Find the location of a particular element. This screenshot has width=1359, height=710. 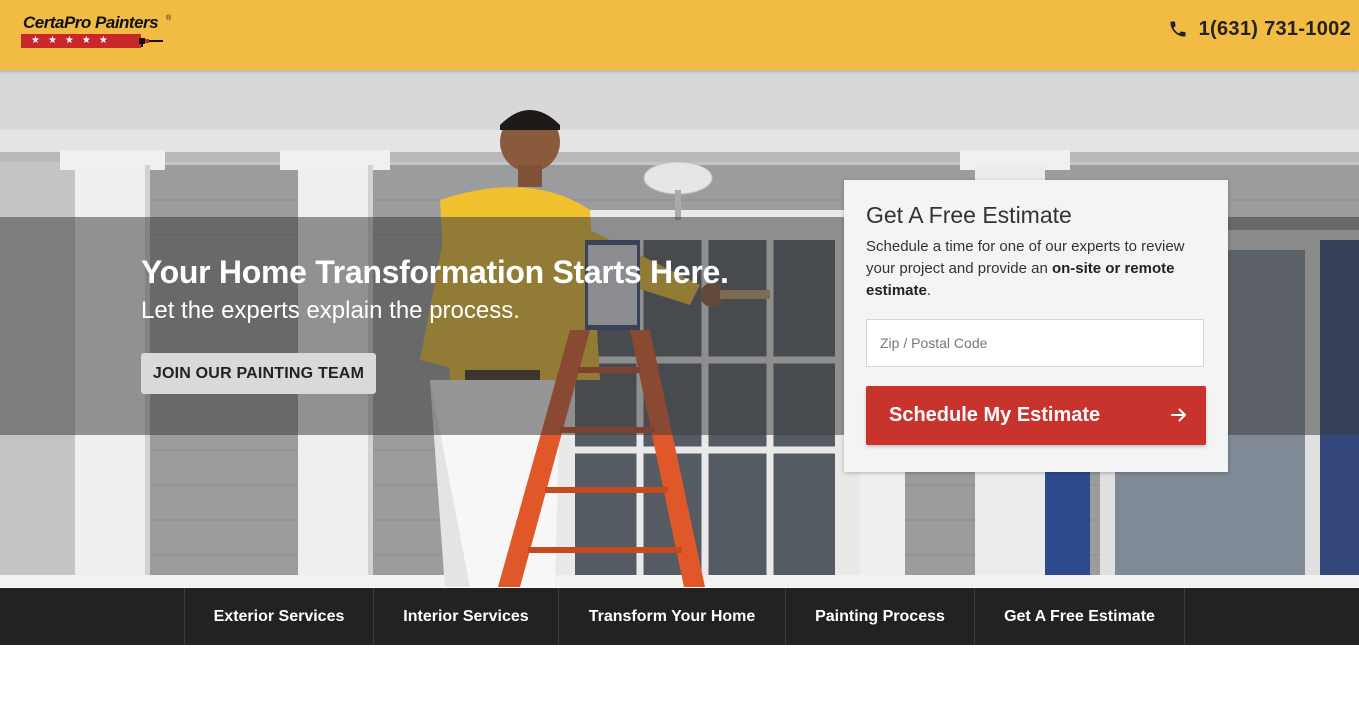

nav-interior-services: Interior Services is located at coordinates (465, 616).